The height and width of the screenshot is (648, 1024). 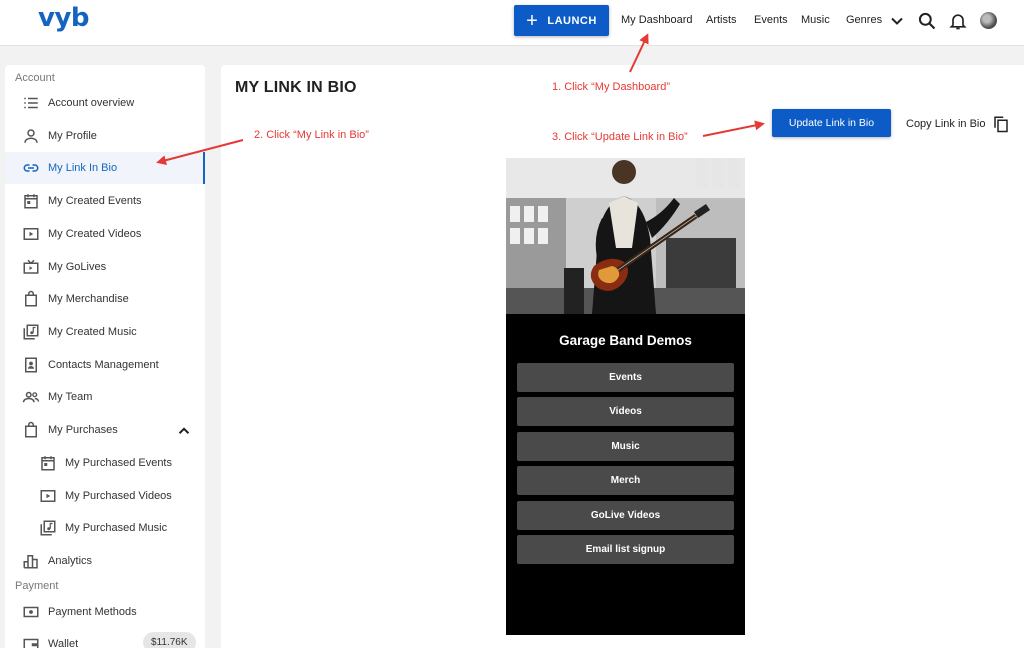 What do you see at coordinates (625, 377) in the screenshot?
I see `preview-link-events: Events` at bounding box center [625, 377].